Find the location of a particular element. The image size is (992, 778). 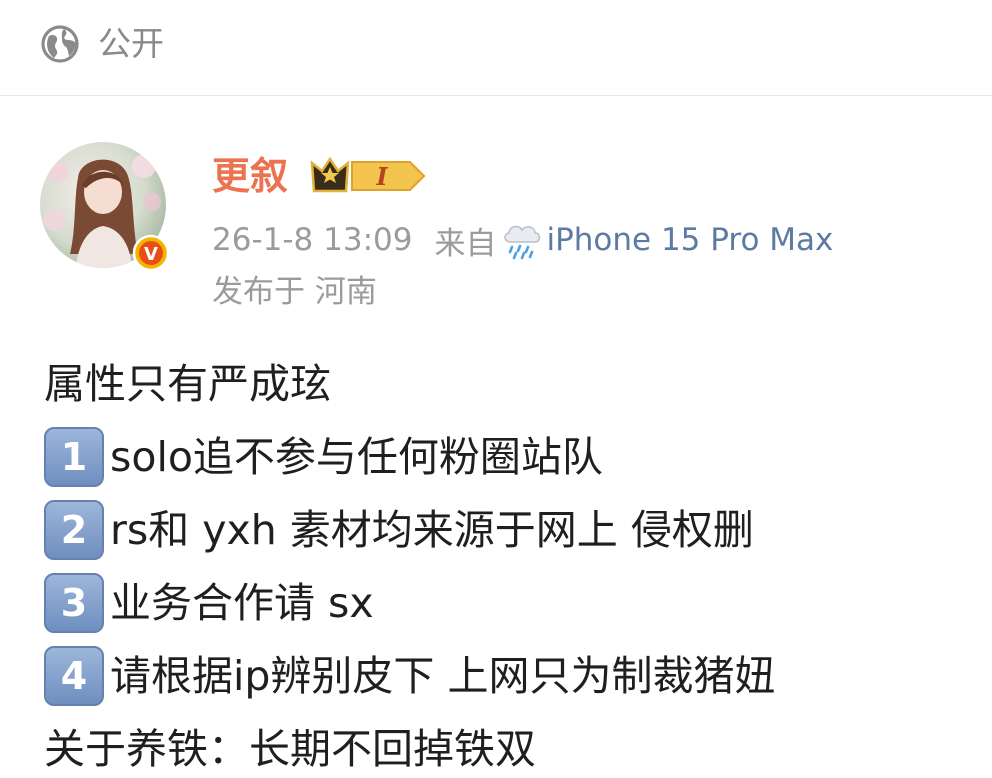

line-text: solo追不参与任何粉圈站队 is located at coordinates (356, 457).